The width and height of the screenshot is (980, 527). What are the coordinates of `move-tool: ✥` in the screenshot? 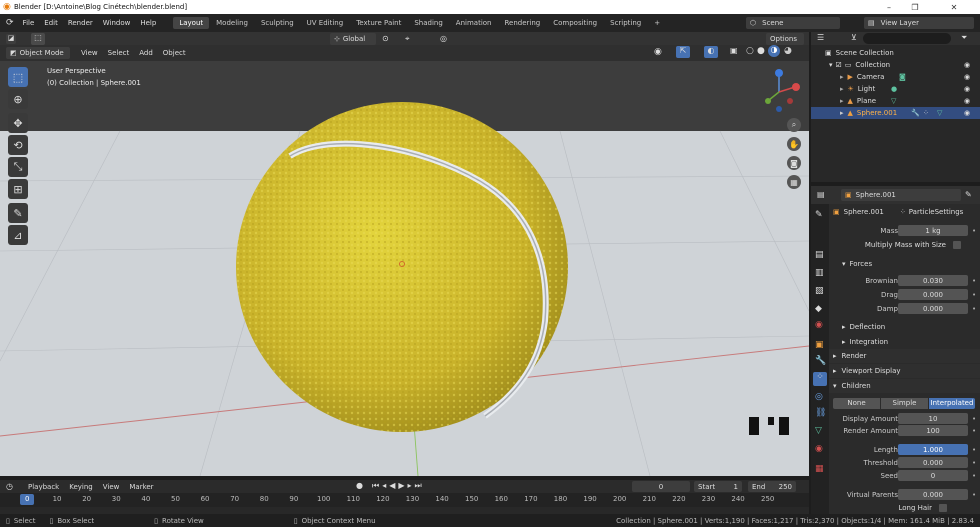 It's located at (18, 123).